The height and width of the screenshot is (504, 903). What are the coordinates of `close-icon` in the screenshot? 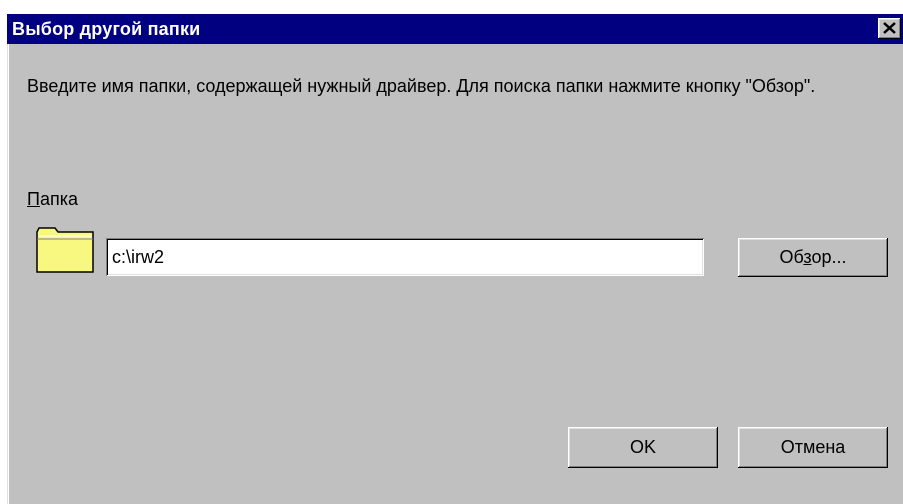 It's located at (889, 28).